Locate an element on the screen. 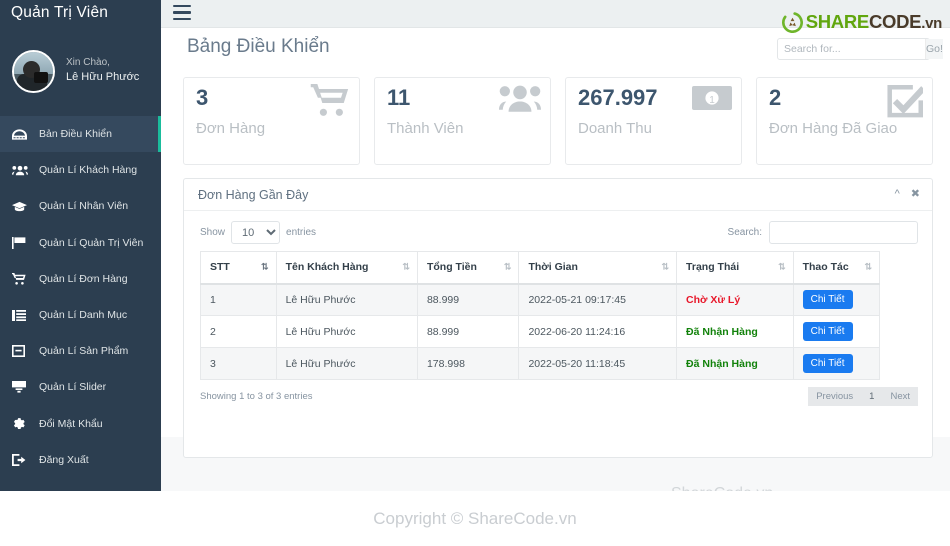  sidebar-item-change-password: Đổi Mật Khẩu is located at coordinates (80, 424).